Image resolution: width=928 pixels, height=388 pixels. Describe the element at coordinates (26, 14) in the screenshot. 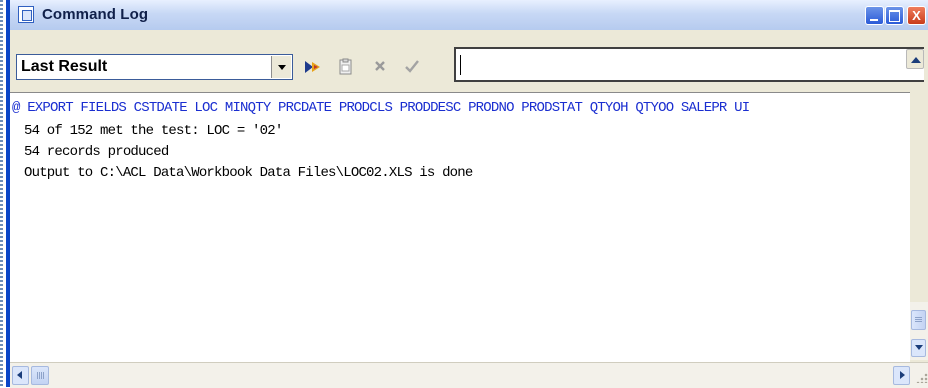

I see `app-icon` at that location.